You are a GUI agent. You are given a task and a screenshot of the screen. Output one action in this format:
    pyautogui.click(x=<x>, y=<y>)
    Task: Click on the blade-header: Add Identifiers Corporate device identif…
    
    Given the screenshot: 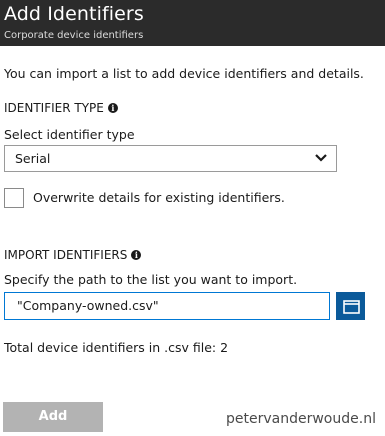 What is the action you would take?
    pyautogui.click(x=192, y=23)
    